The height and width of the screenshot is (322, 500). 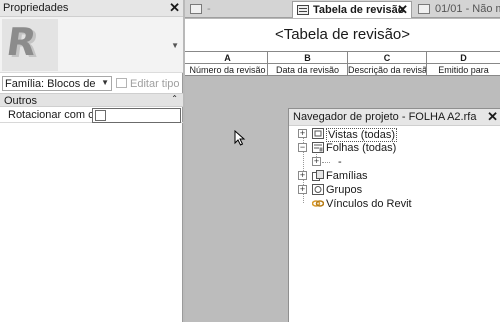 I want to click on collapse-icon: −, so click(x=302, y=147).